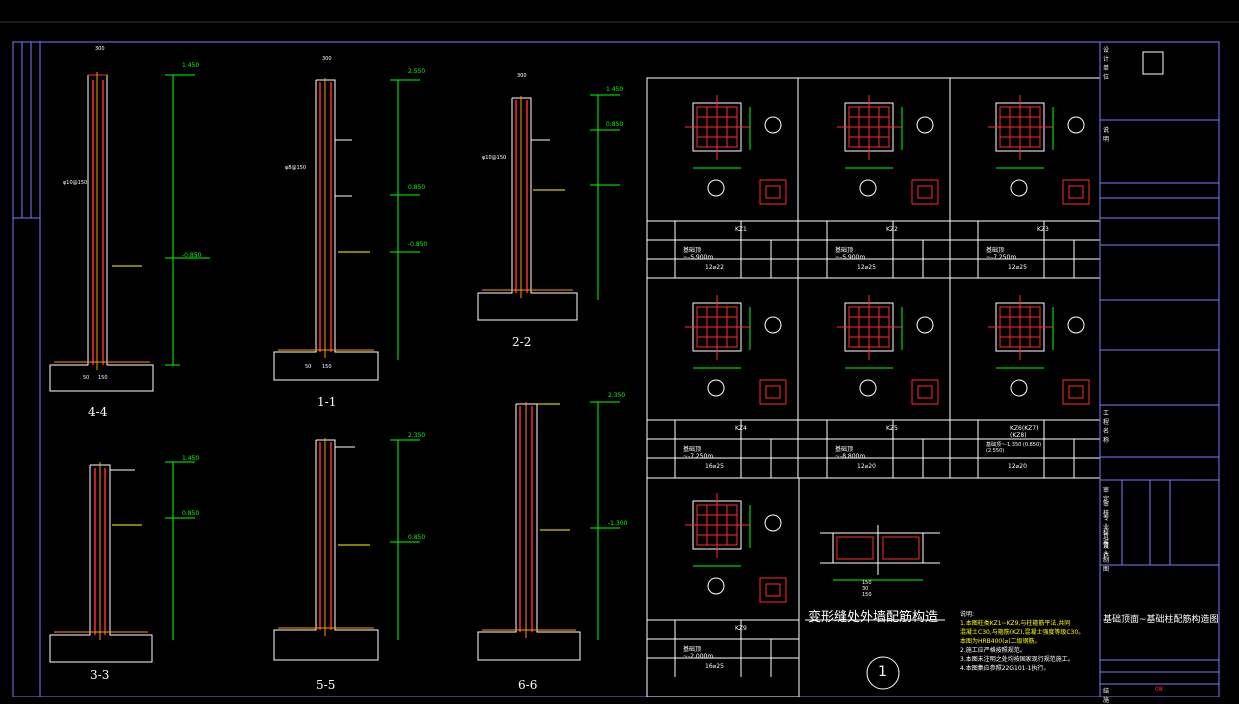 The width and height of the screenshot is (1239, 704). What do you see at coordinates (741, 628) in the screenshot?
I see `col-id: KZ9` at bounding box center [741, 628].